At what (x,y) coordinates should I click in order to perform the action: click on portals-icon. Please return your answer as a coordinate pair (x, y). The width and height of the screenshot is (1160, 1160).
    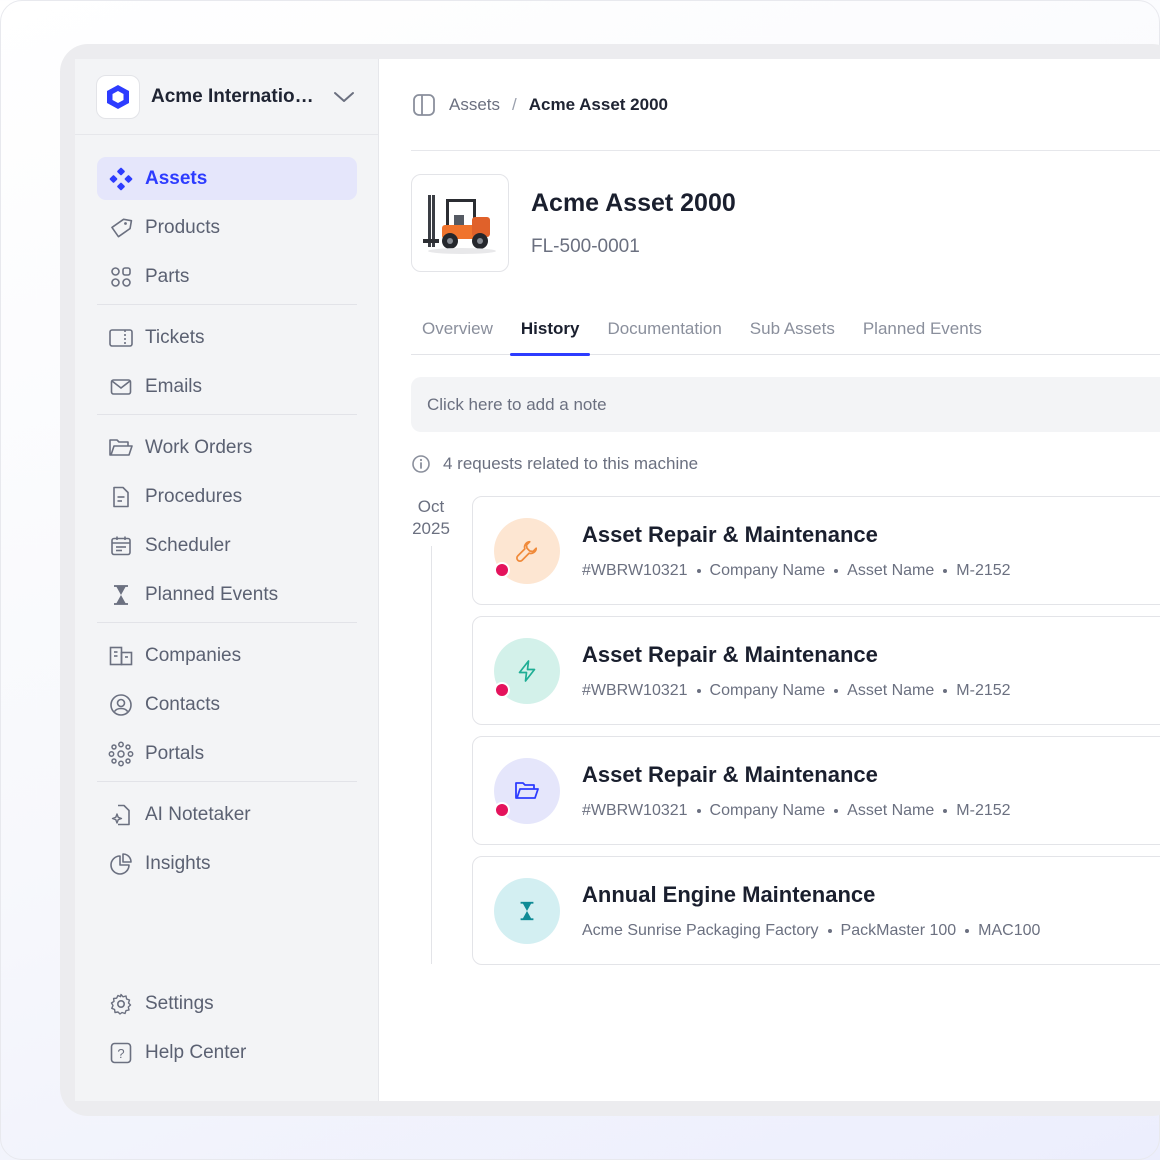
    Looking at the image, I should click on (121, 754).